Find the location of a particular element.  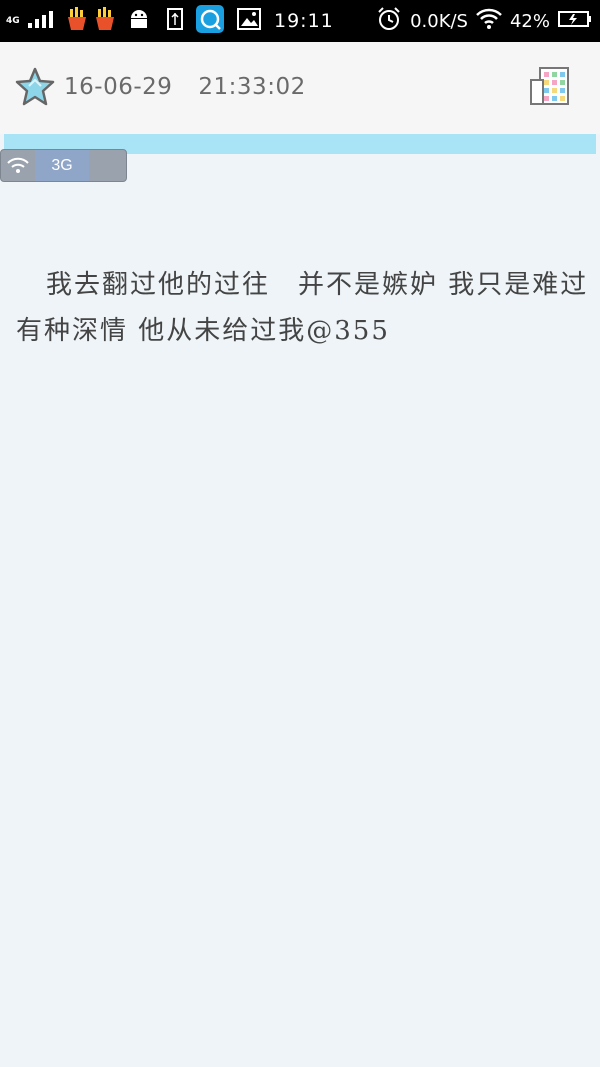

network-type-3g: 3G is located at coordinates (62, 165).